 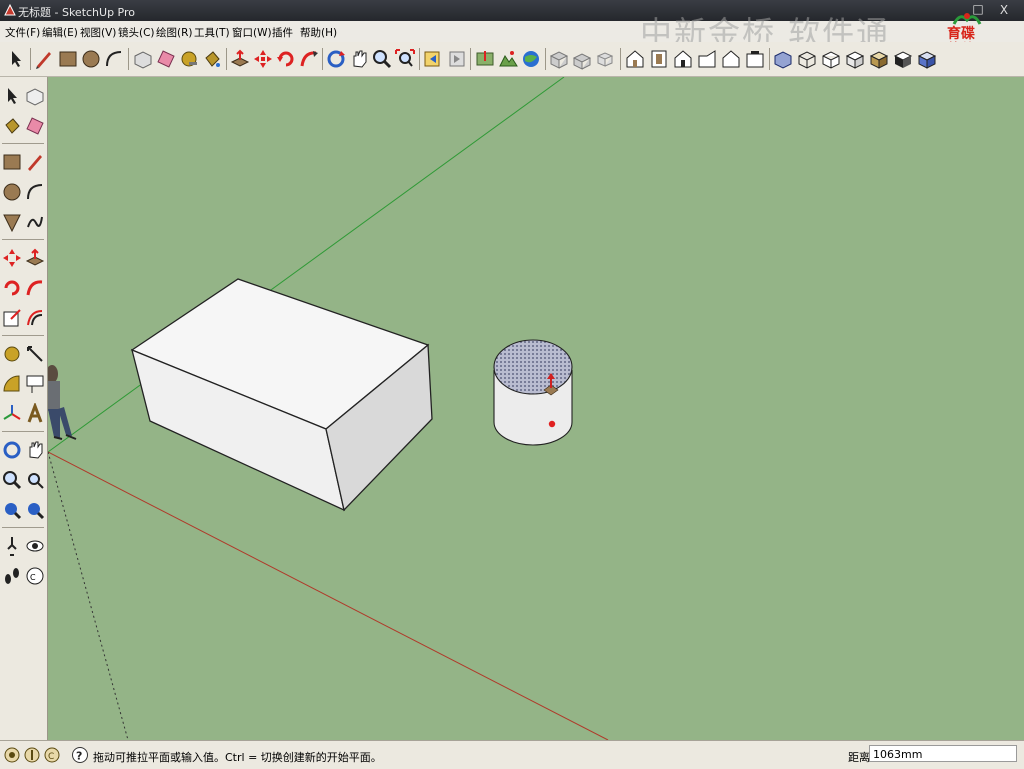 What do you see at coordinates (943, 753) in the screenshot?
I see `measurements-input: 1063mm` at bounding box center [943, 753].